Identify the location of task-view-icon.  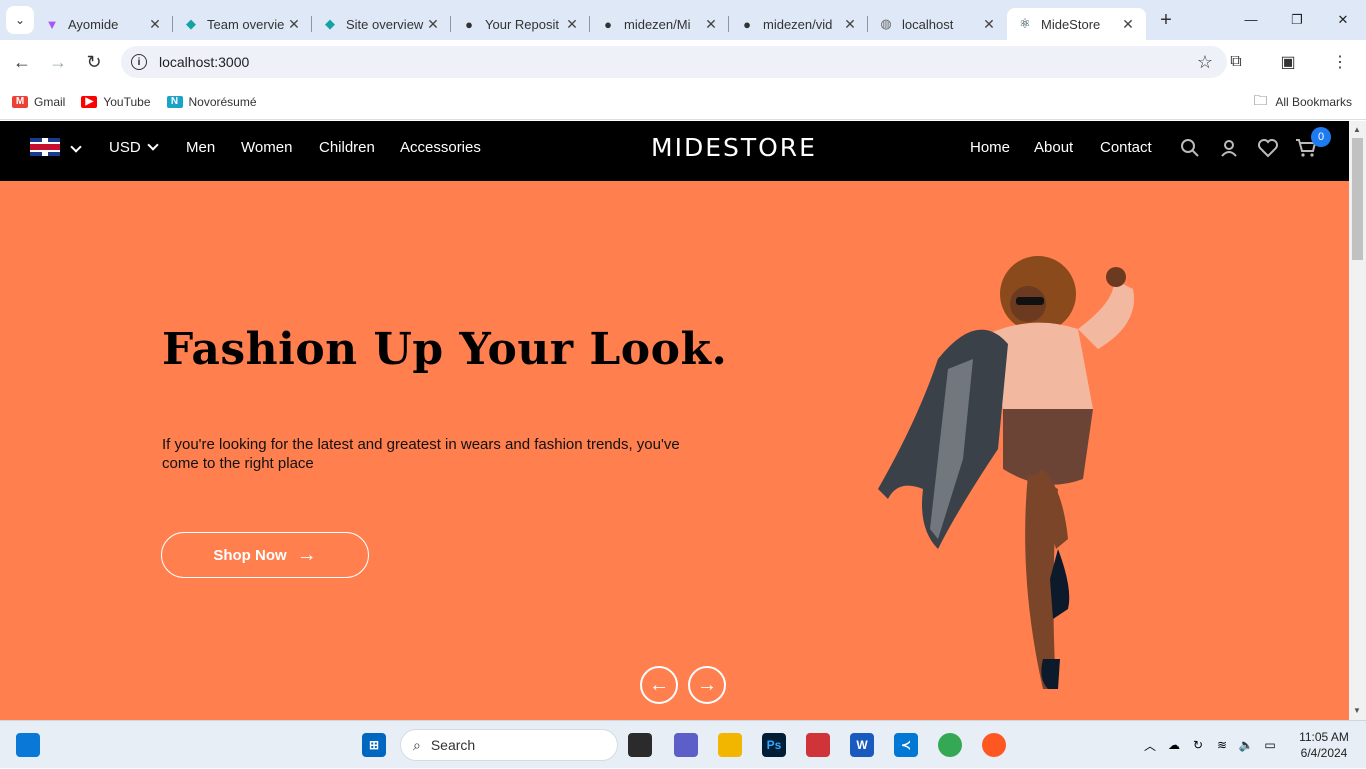
(640, 745).